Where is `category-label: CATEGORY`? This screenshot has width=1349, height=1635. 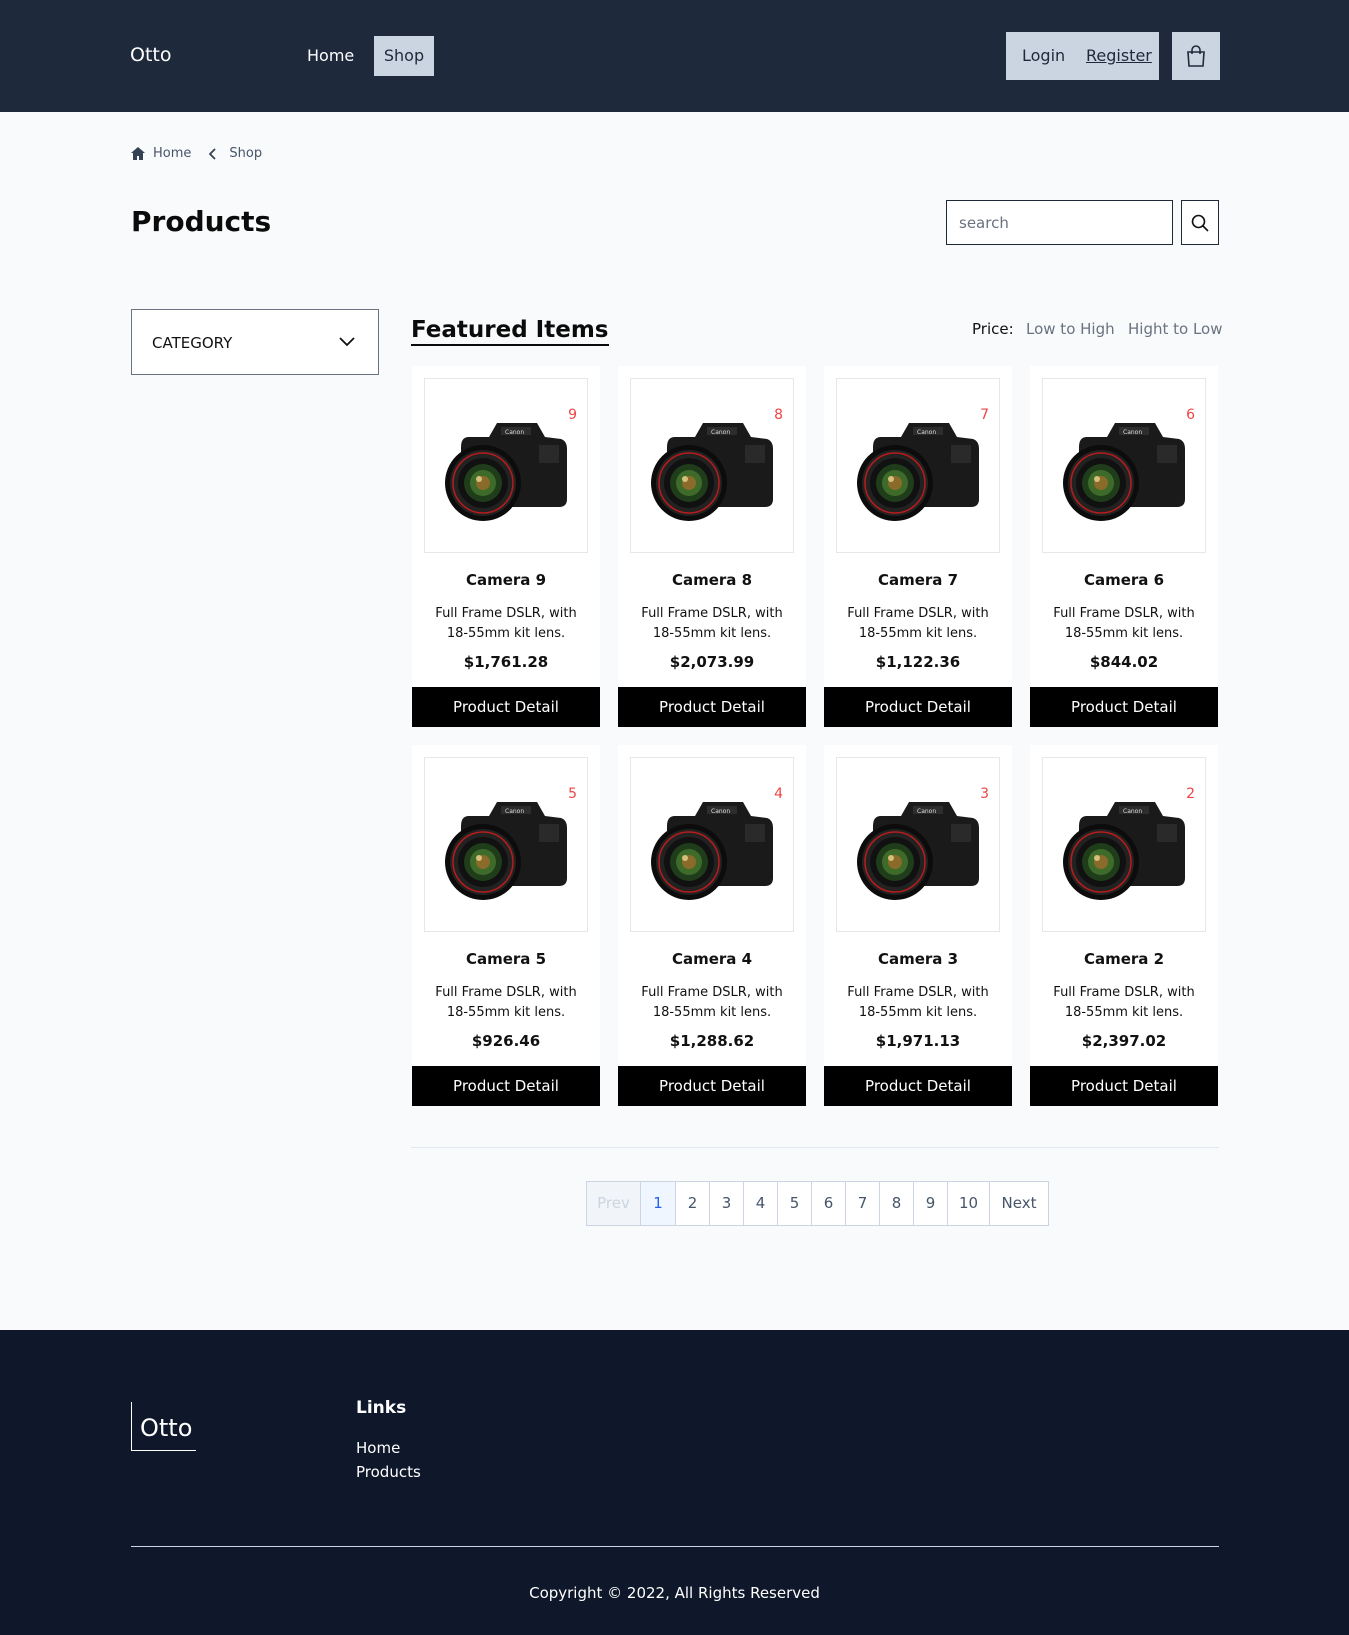
category-label: CATEGORY is located at coordinates (192, 343).